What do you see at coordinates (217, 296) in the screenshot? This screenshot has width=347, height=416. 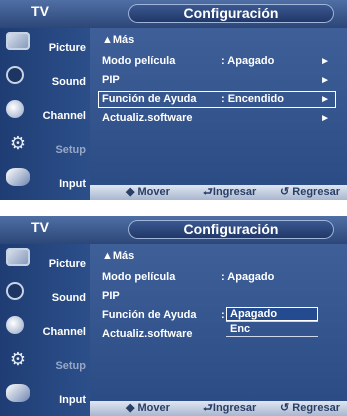 I see `menu-row-pip: PIP` at bounding box center [217, 296].